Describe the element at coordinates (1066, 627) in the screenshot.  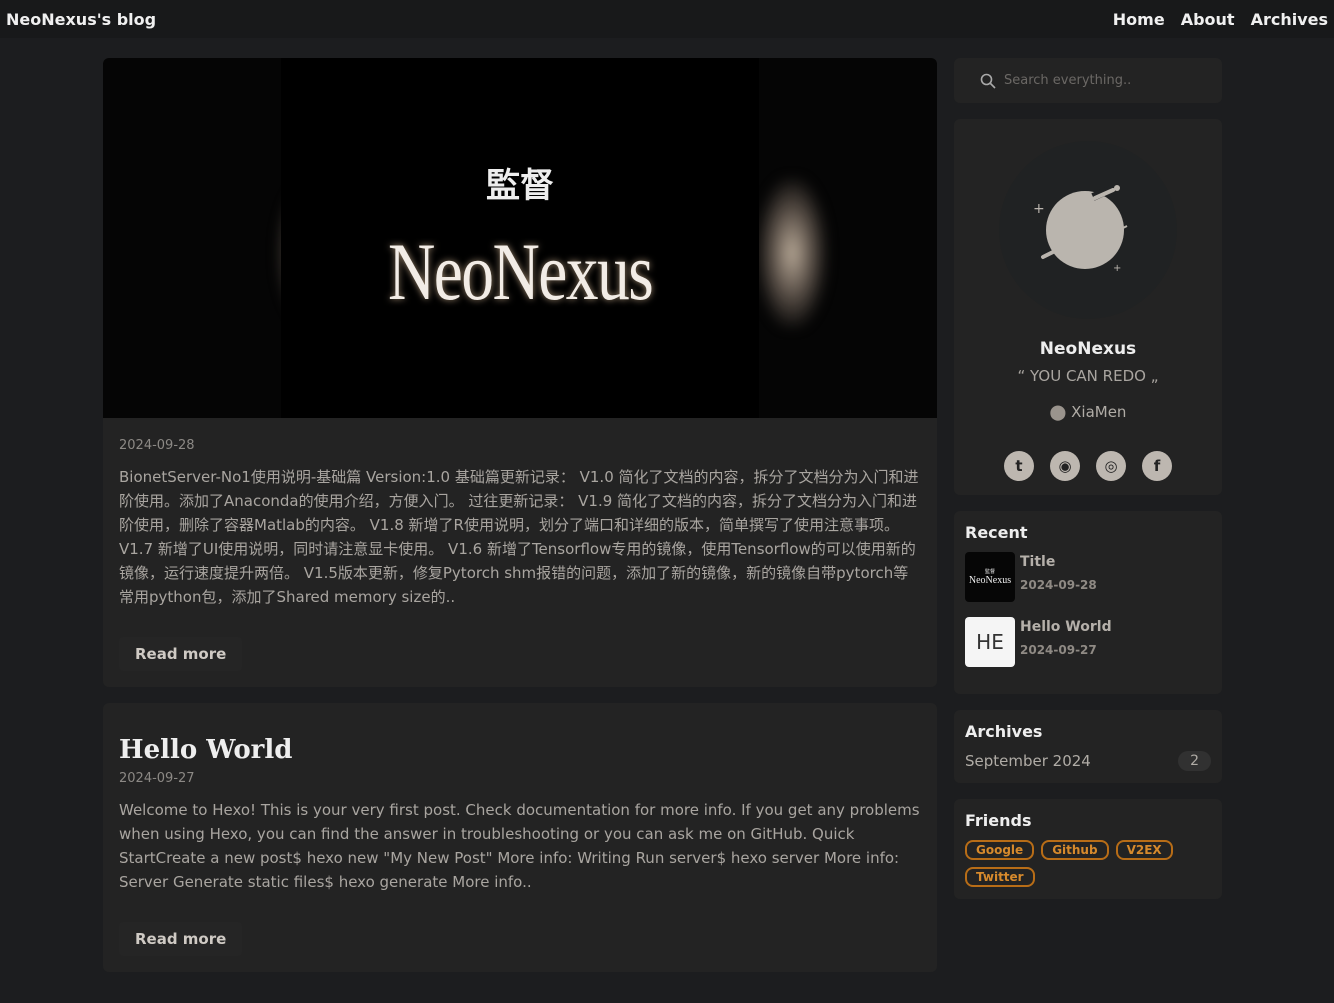
I see `recent-item-title: Hello World` at that location.